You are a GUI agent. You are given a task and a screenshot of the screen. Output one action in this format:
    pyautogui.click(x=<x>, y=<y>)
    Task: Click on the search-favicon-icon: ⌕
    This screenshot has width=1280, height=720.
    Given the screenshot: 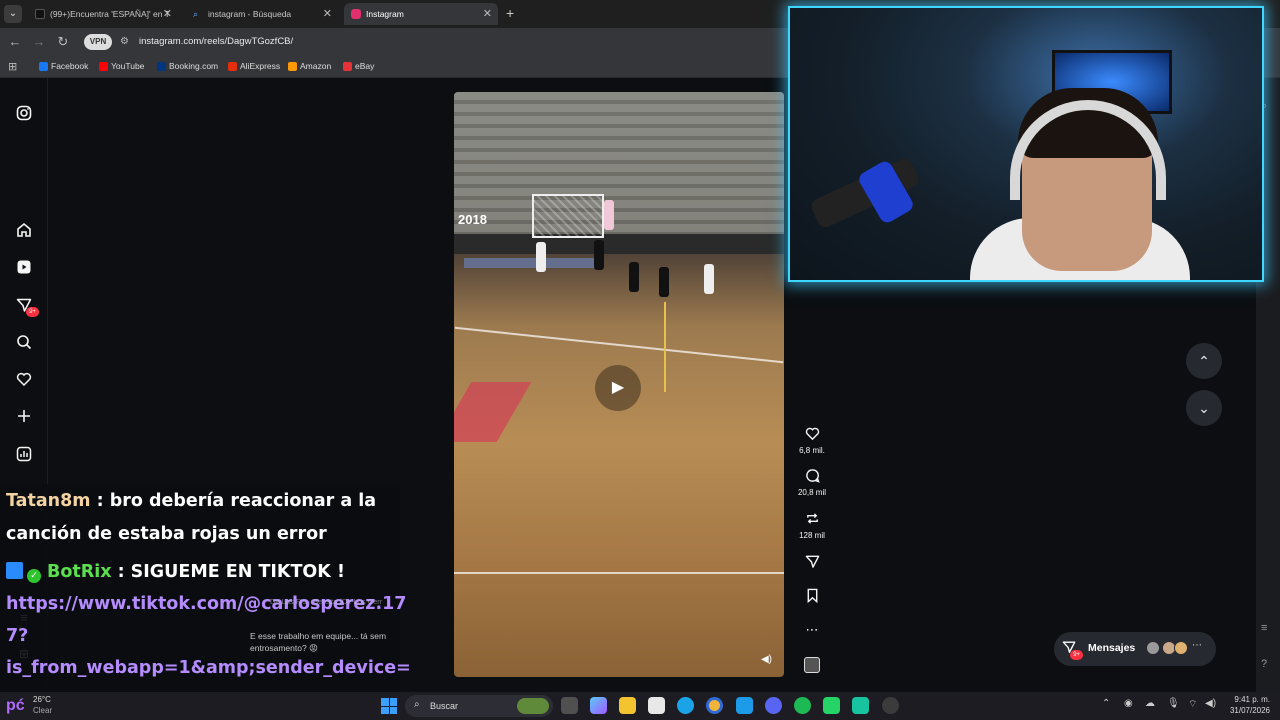 What is the action you would take?
    pyautogui.click(x=196, y=14)
    